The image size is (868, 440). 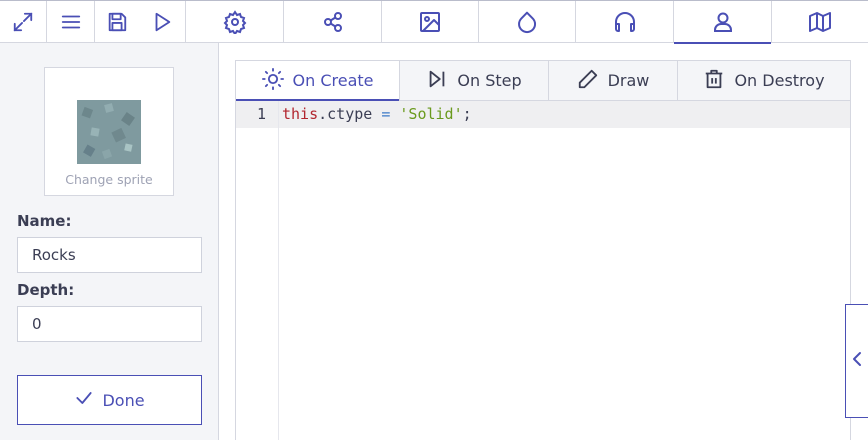 I want to click on menu-icon, so click(x=71, y=22).